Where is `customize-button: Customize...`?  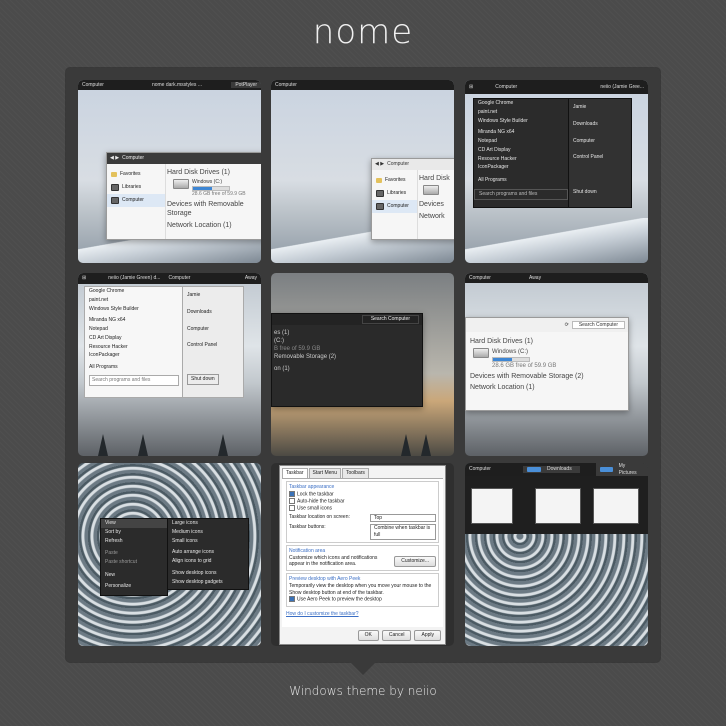 customize-button: Customize... is located at coordinates (415, 561).